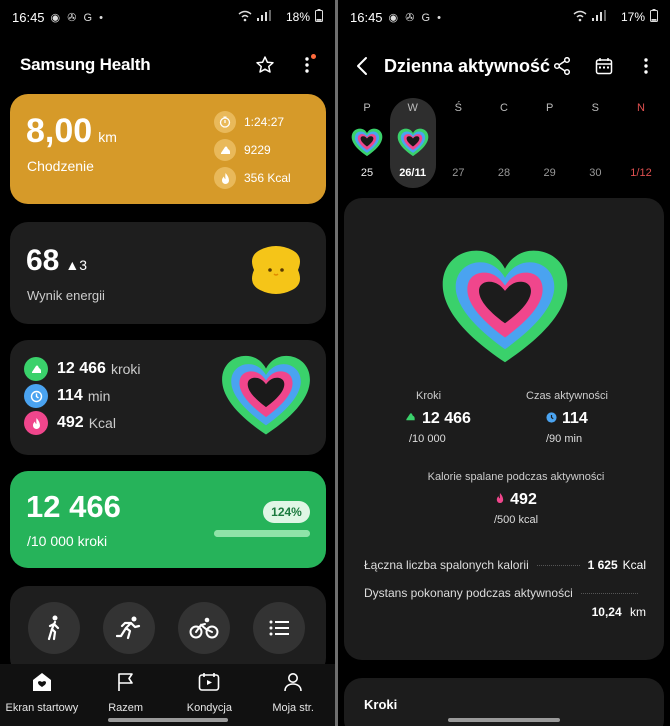  I want to click on dotted-leader, so click(609, 593).